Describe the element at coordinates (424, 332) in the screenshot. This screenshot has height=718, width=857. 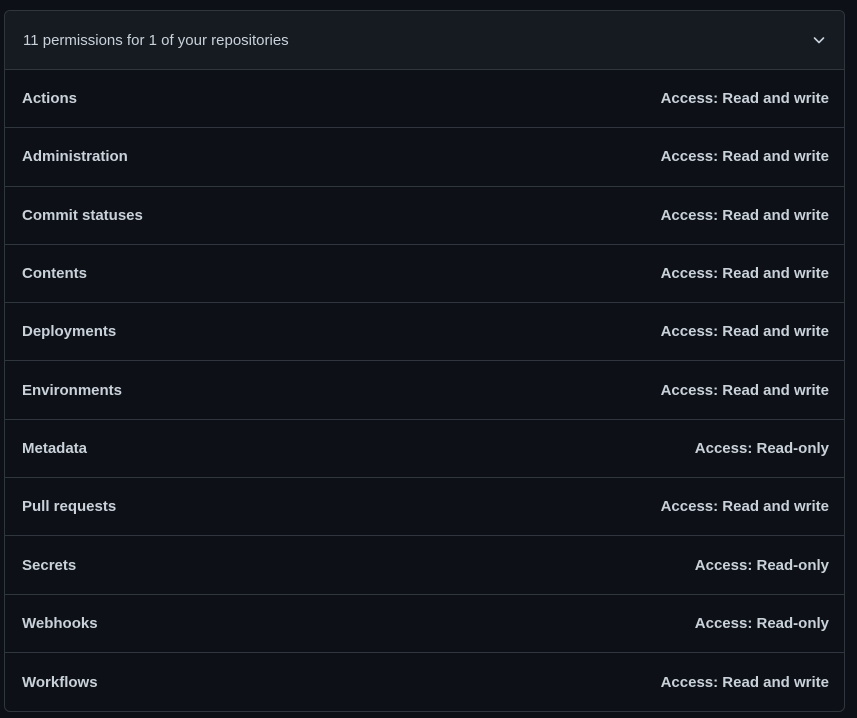
I see `permission-row-deployments: Deployments Access: Read and write` at that location.